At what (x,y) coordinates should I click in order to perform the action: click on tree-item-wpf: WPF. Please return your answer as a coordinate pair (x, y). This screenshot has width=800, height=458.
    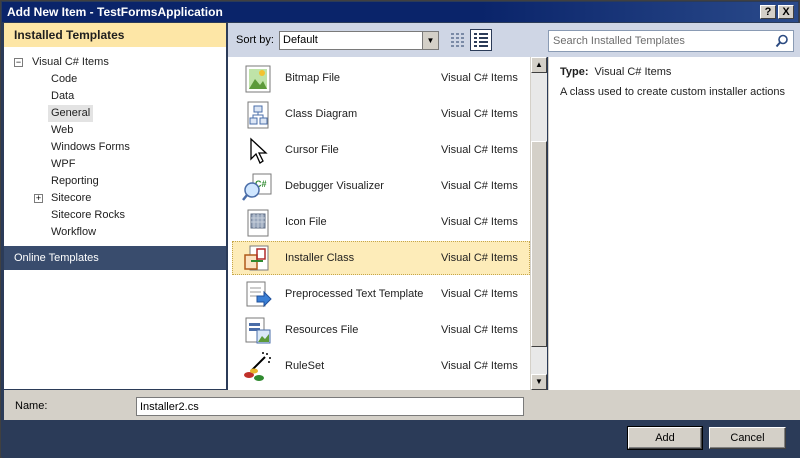
    Looking at the image, I should click on (63, 164).